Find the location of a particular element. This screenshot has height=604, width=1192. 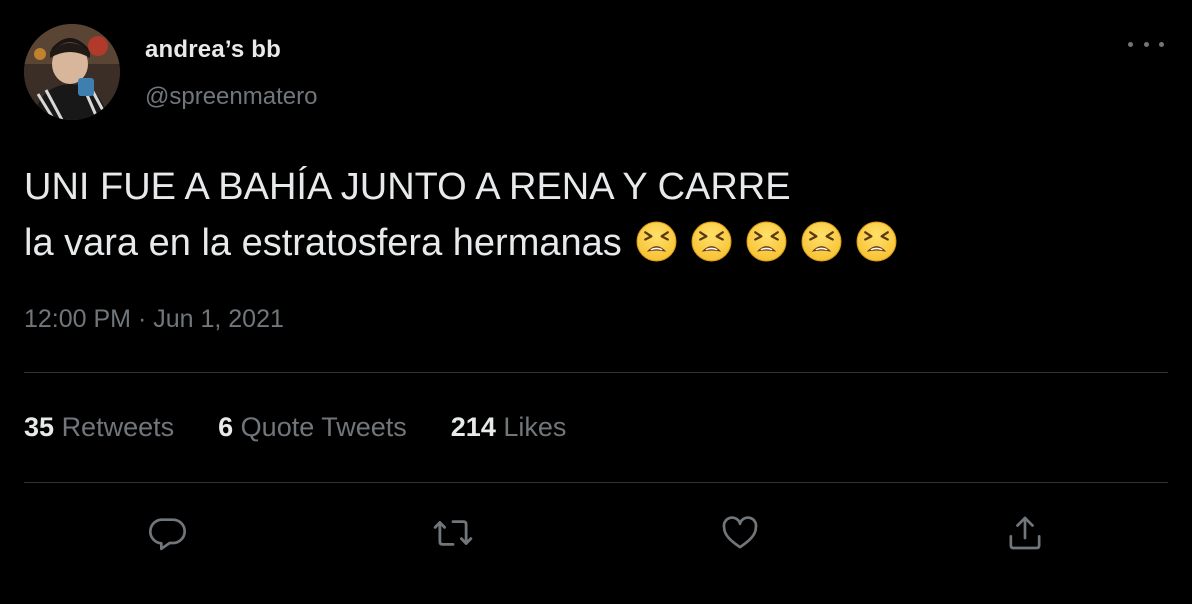

avatar-photo-icon is located at coordinates (72, 72).